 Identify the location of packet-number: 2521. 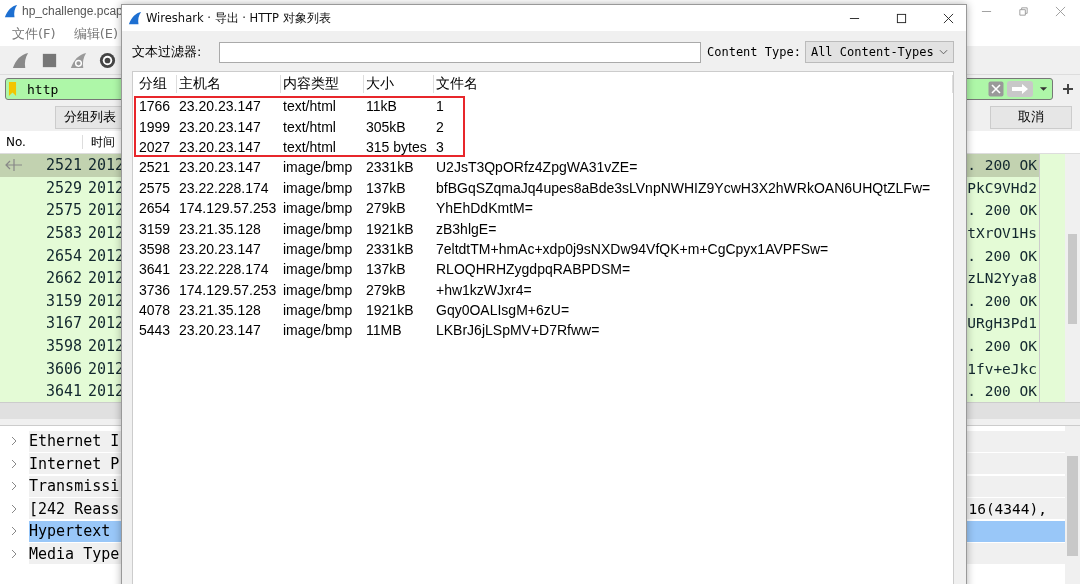
(63, 165).